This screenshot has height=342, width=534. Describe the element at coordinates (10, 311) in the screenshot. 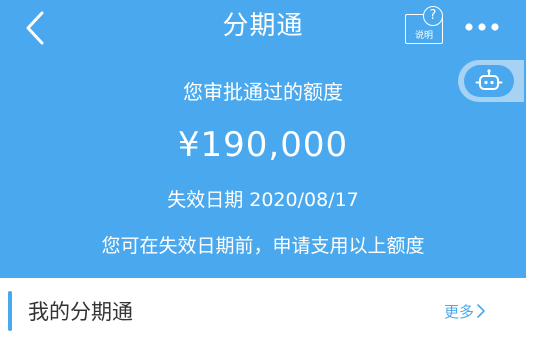

I see `section-accent-bar` at that location.